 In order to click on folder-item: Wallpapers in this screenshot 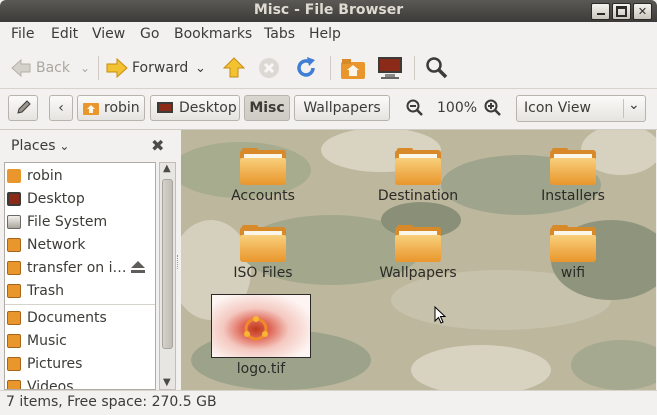, I will do `click(418, 253)`.